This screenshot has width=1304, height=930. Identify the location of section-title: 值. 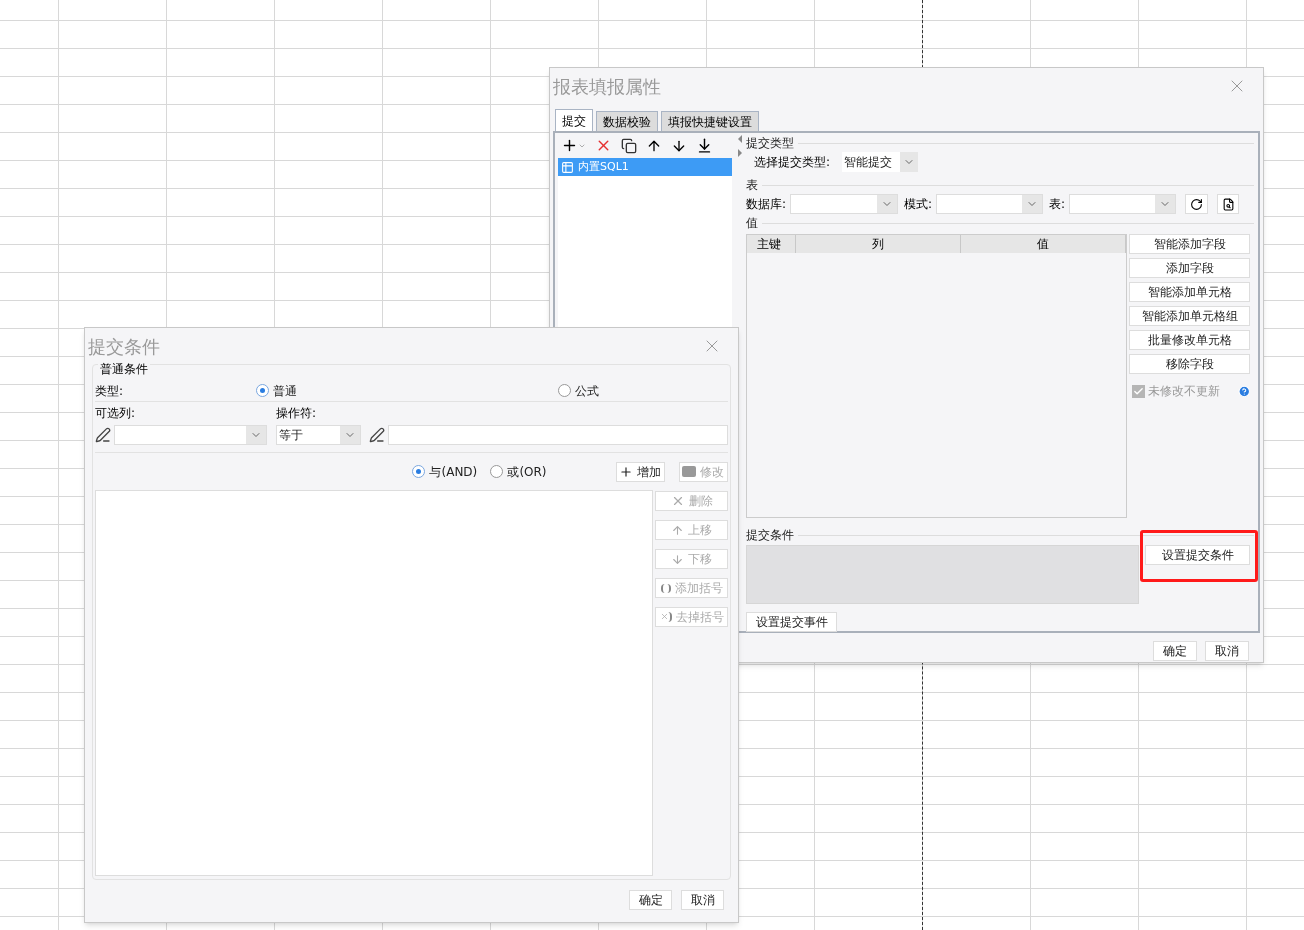
(752, 223).